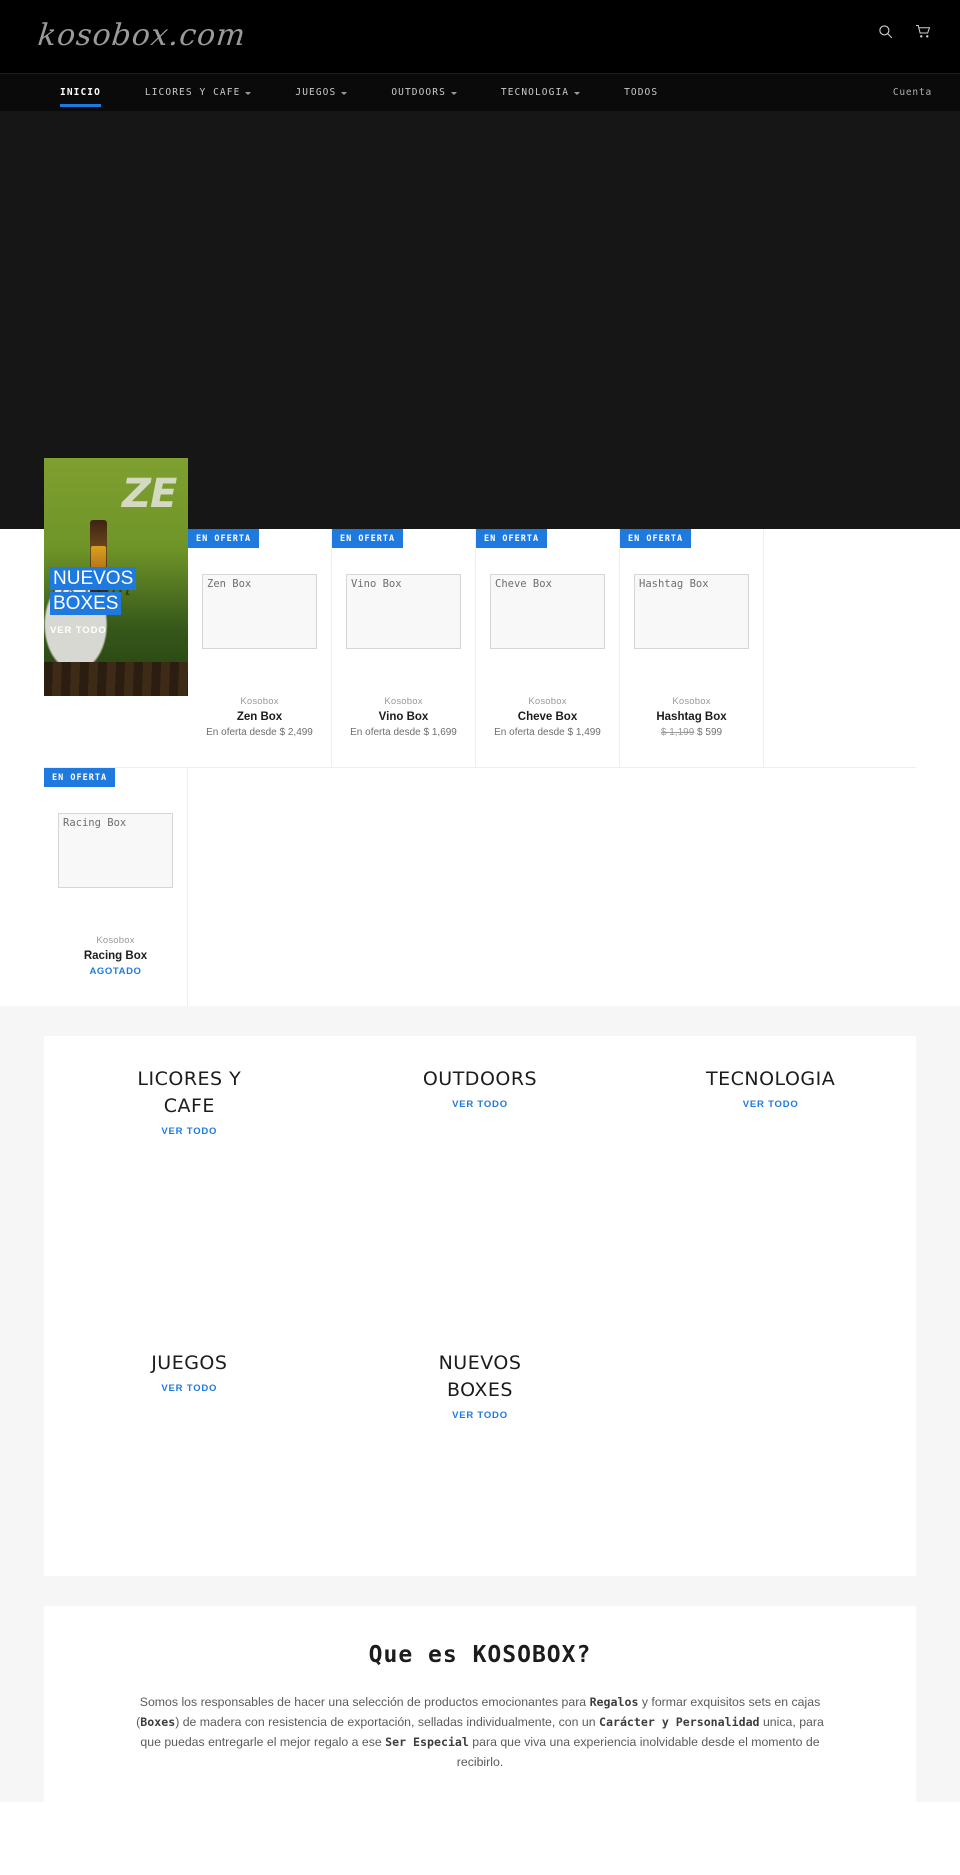 This screenshot has width=960, height=1875. What do you see at coordinates (86, 603) in the screenshot?
I see `promo-title-line2: BOXES` at bounding box center [86, 603].